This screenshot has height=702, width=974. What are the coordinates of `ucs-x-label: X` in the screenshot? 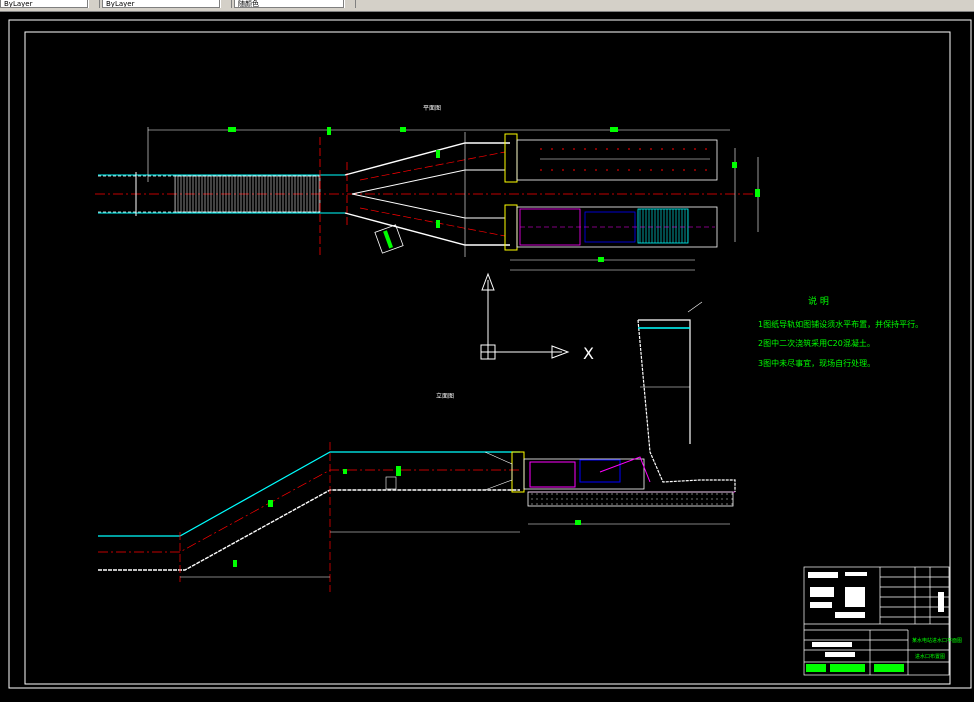 It's located at (588, 353).